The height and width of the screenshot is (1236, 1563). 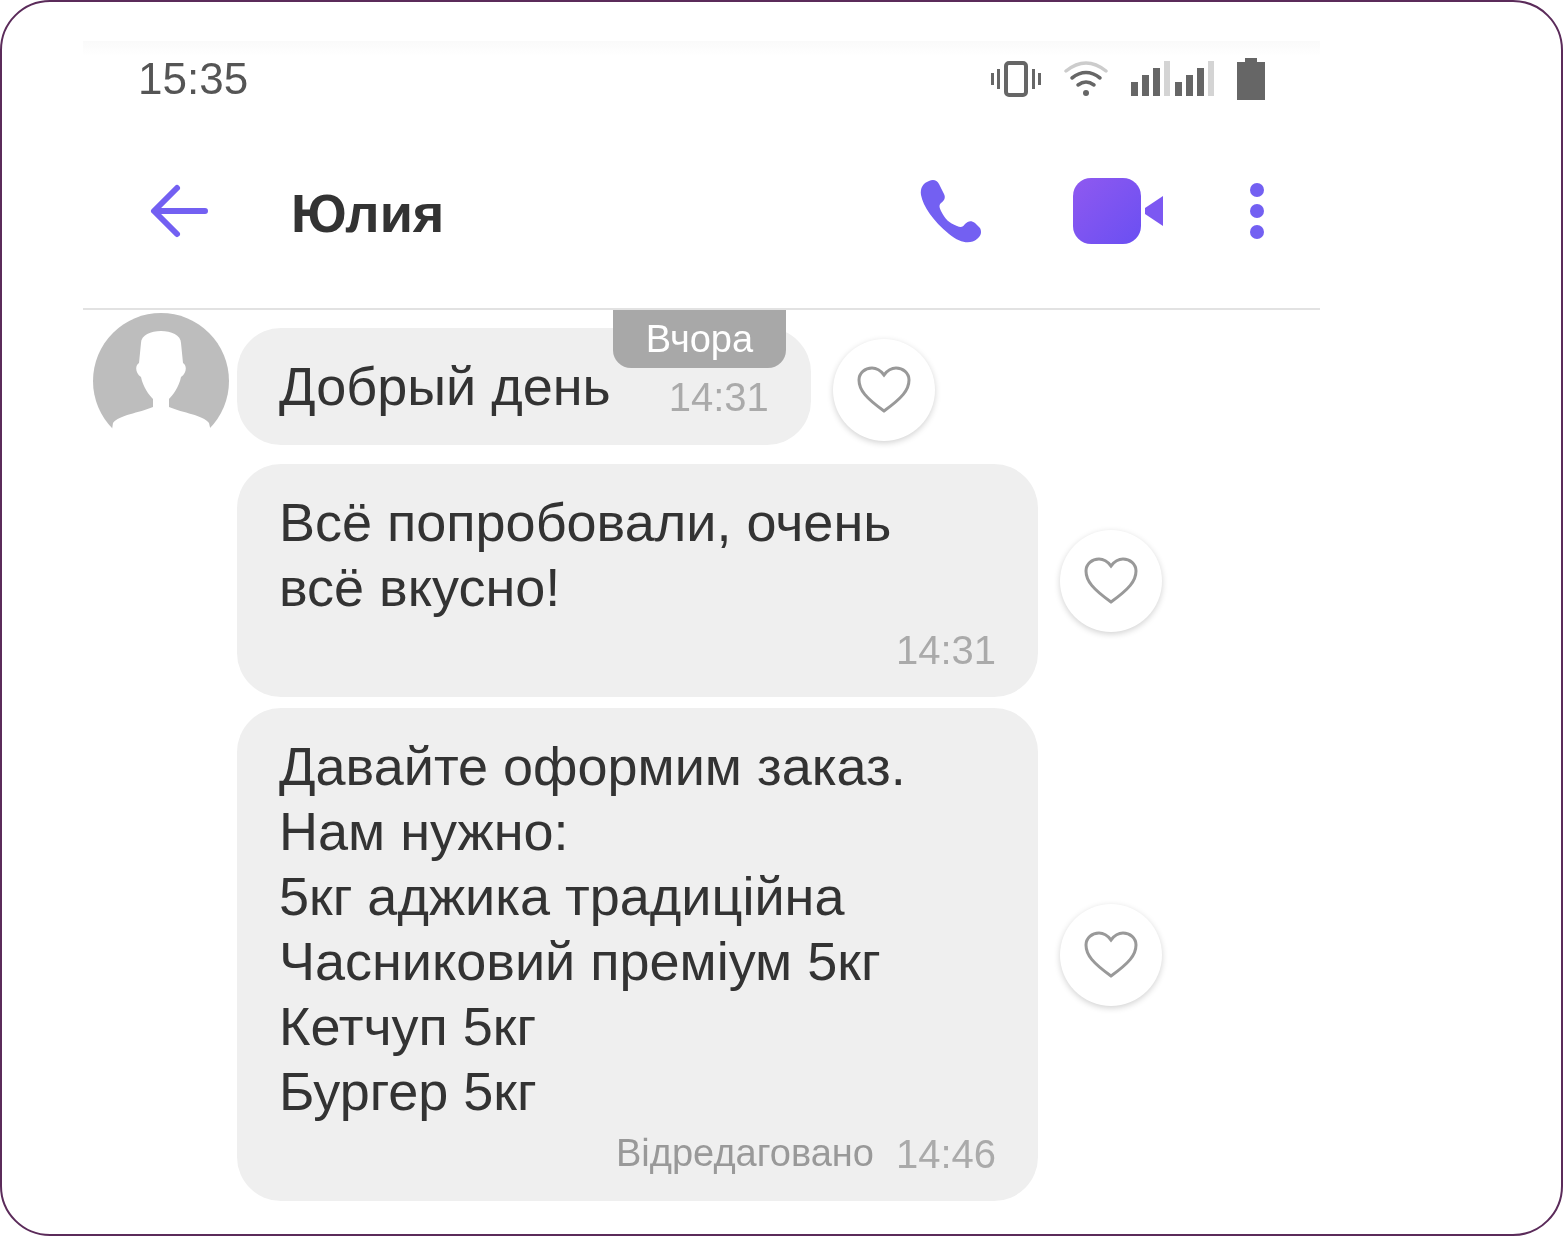 What do you see at coordinates (1173, 79) in the screenshot?
I see `signal-icon` at bounding box center [1173, 79].